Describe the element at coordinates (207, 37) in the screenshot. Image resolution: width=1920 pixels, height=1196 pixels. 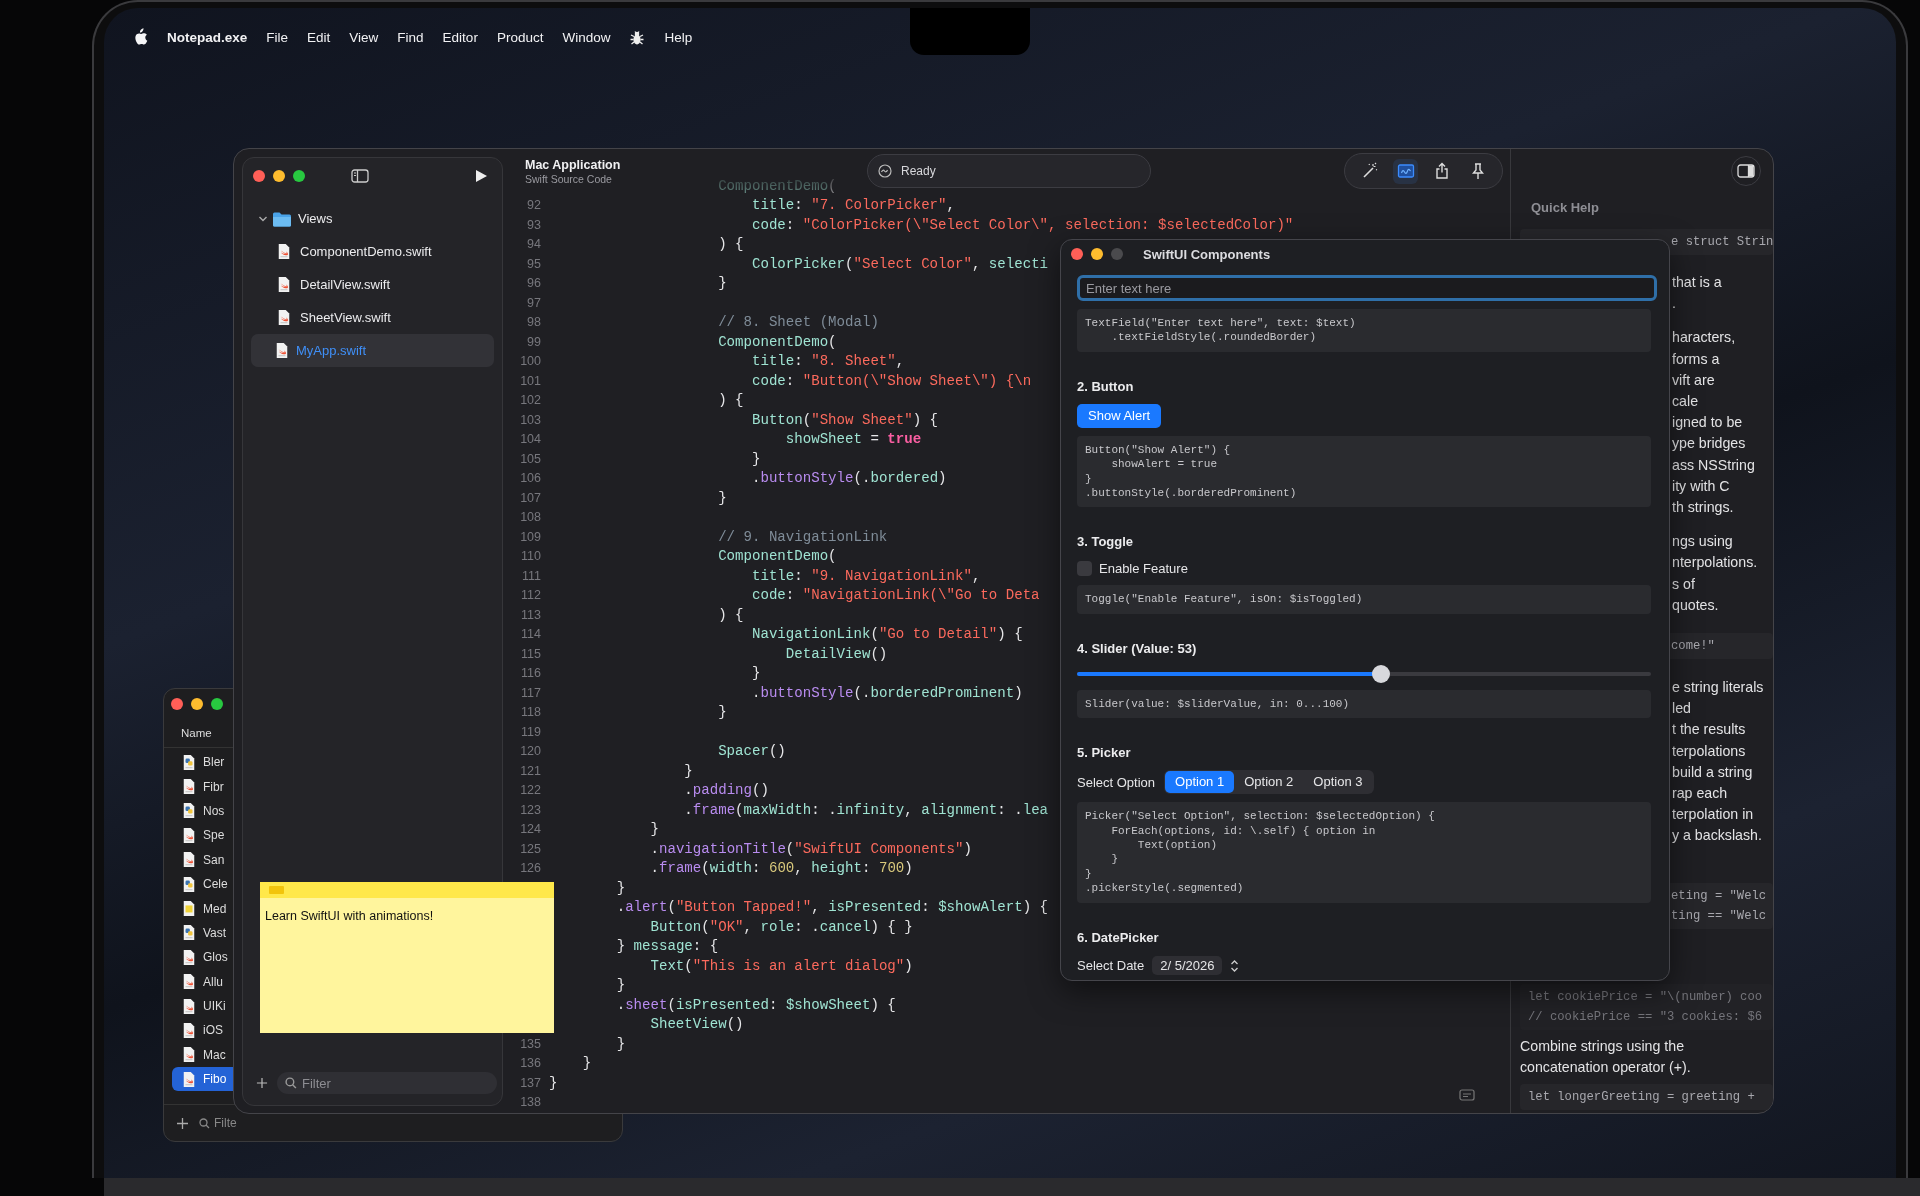
I see `app-menu: Notepad.exe` at that location.